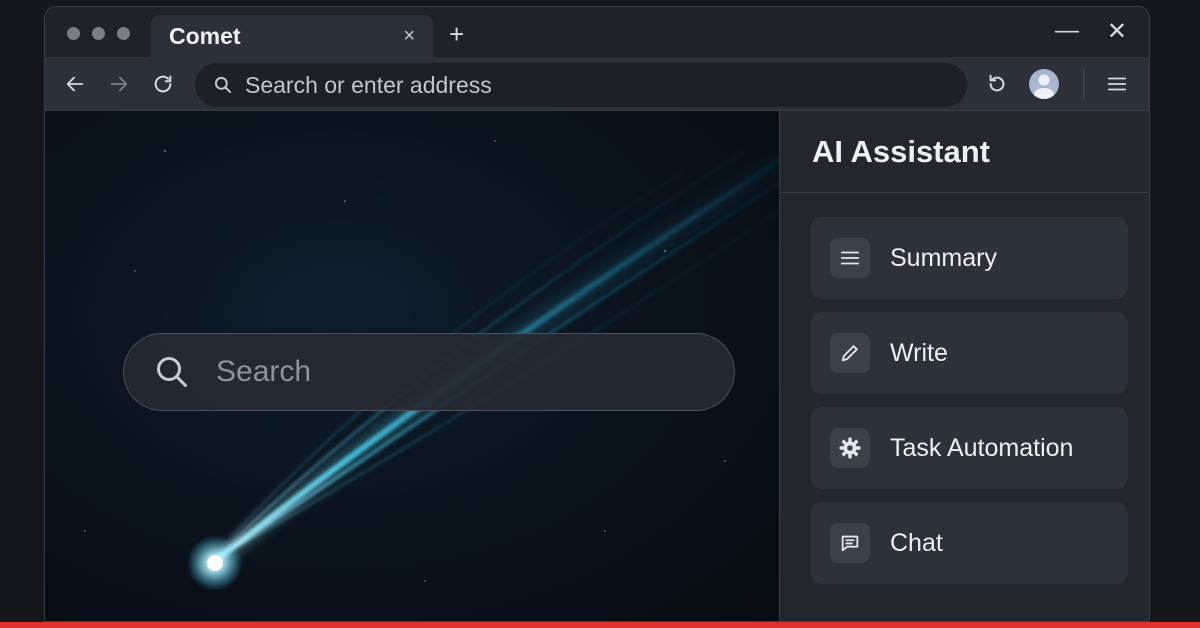 This screenshot has height=628, width=1200. I want to click on gear-icon, so click(850, 448).